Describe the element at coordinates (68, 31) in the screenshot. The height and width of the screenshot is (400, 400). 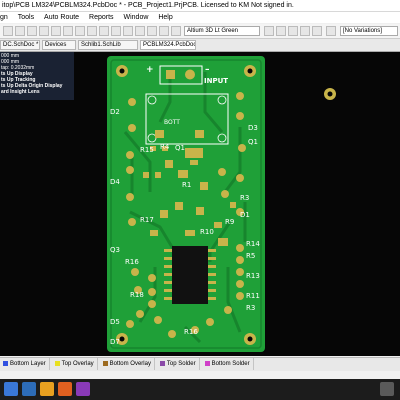
I see `zoom-area-icon` at that location.